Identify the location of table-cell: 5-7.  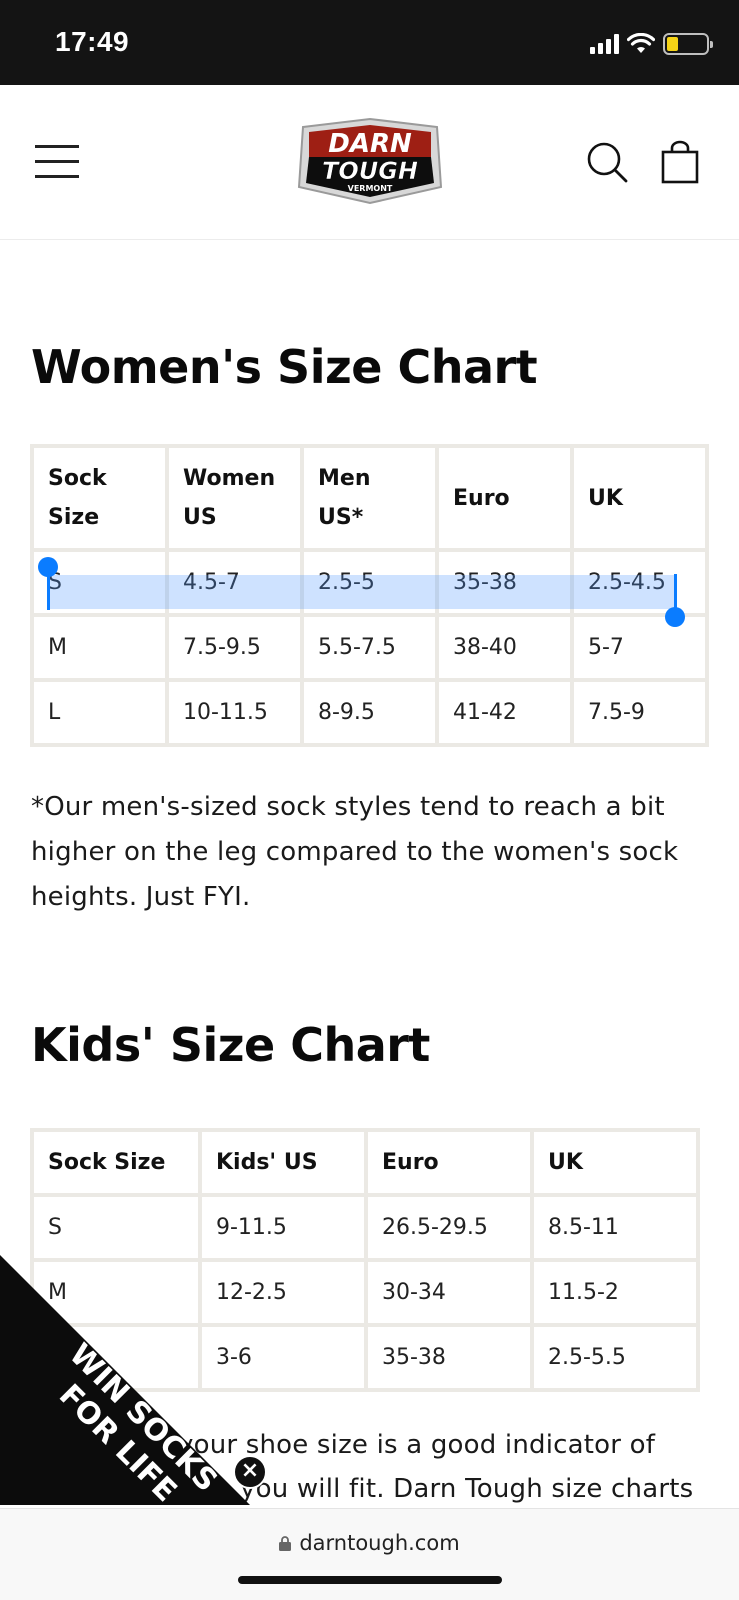
(639, 647).